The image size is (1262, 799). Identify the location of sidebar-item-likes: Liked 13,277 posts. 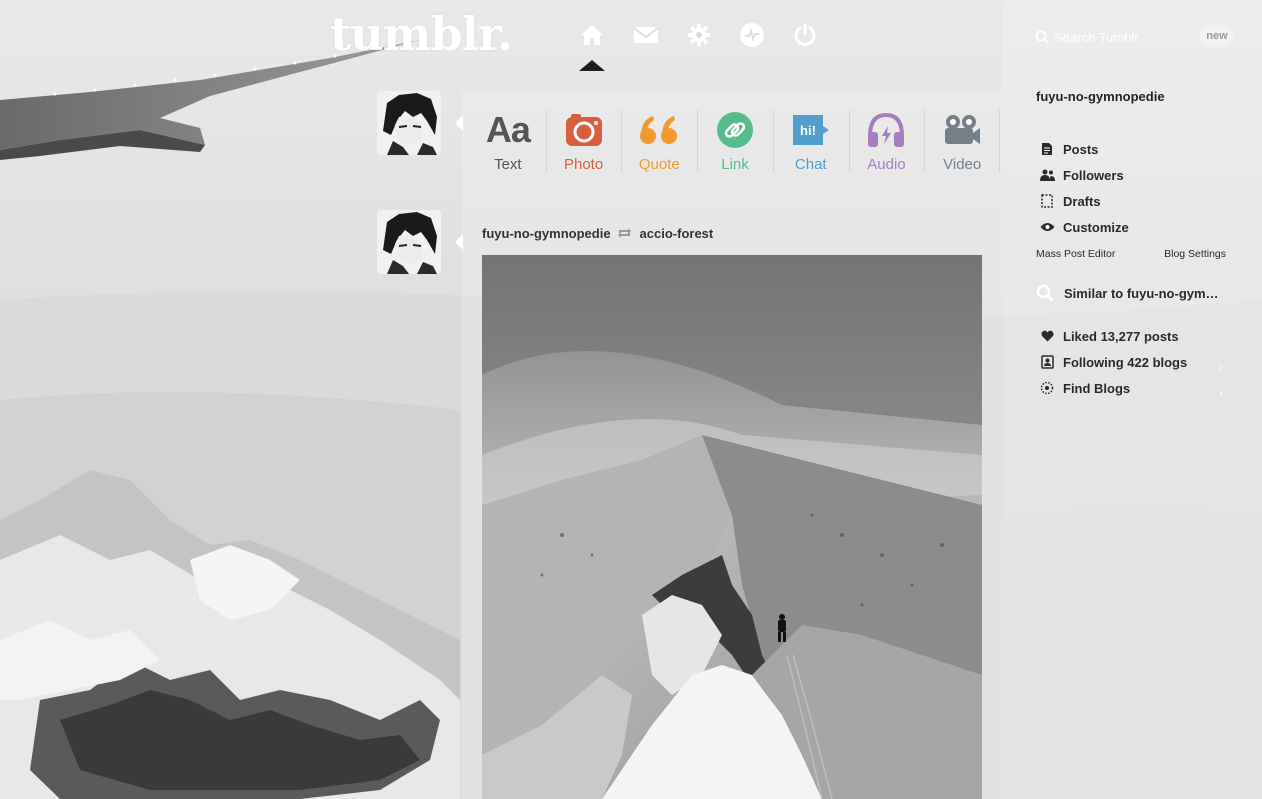
(1112, 336).